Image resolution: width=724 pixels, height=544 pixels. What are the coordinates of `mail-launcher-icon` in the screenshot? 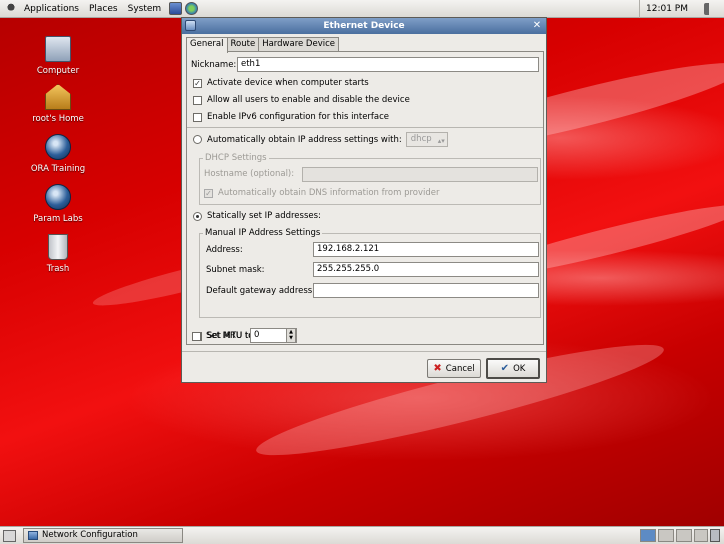 It's located at (176, 8).